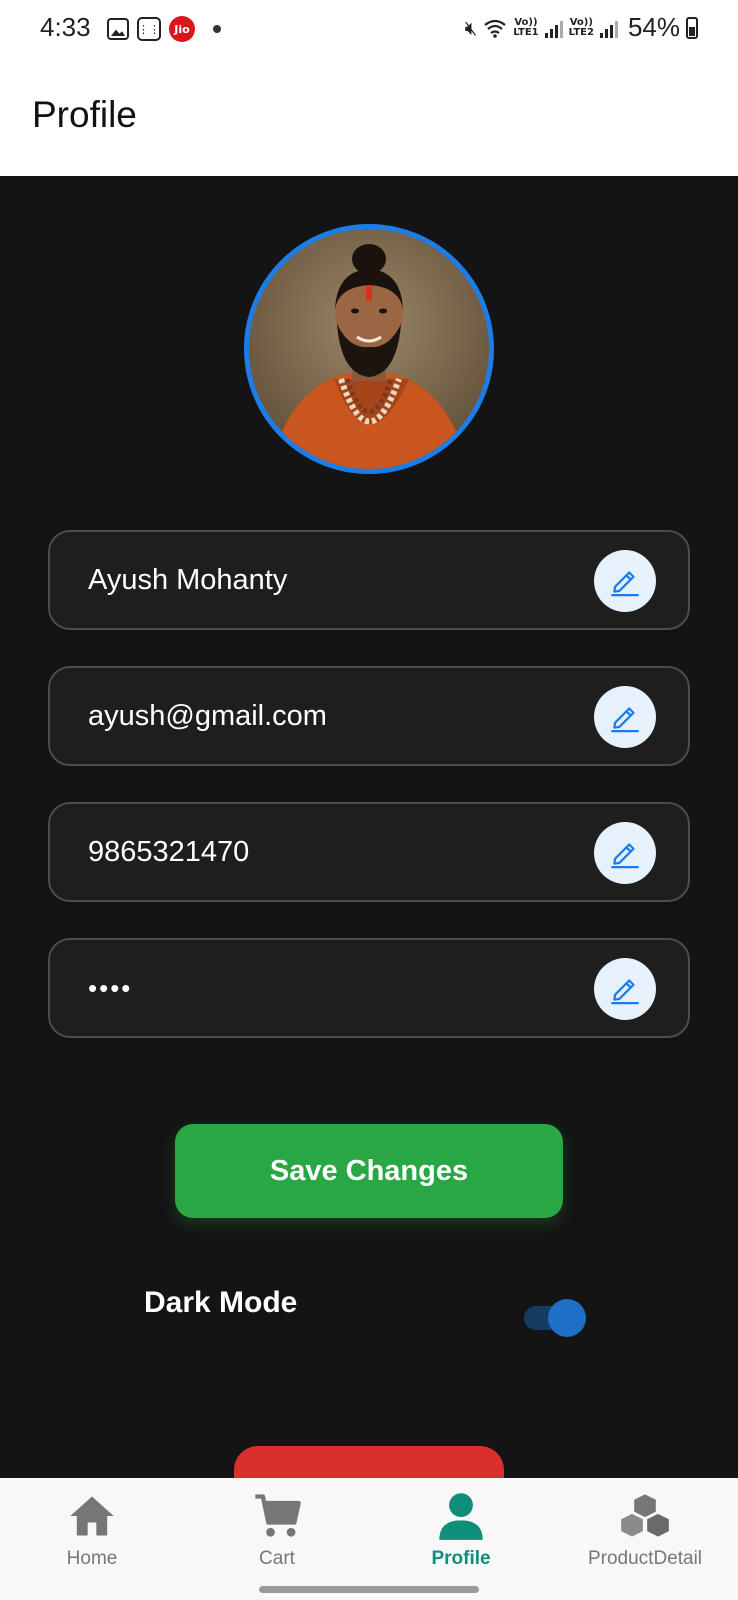 Image resolution: width=738 pixels, height=1600 pixels. I want to click on email-field, so click(369, 716).